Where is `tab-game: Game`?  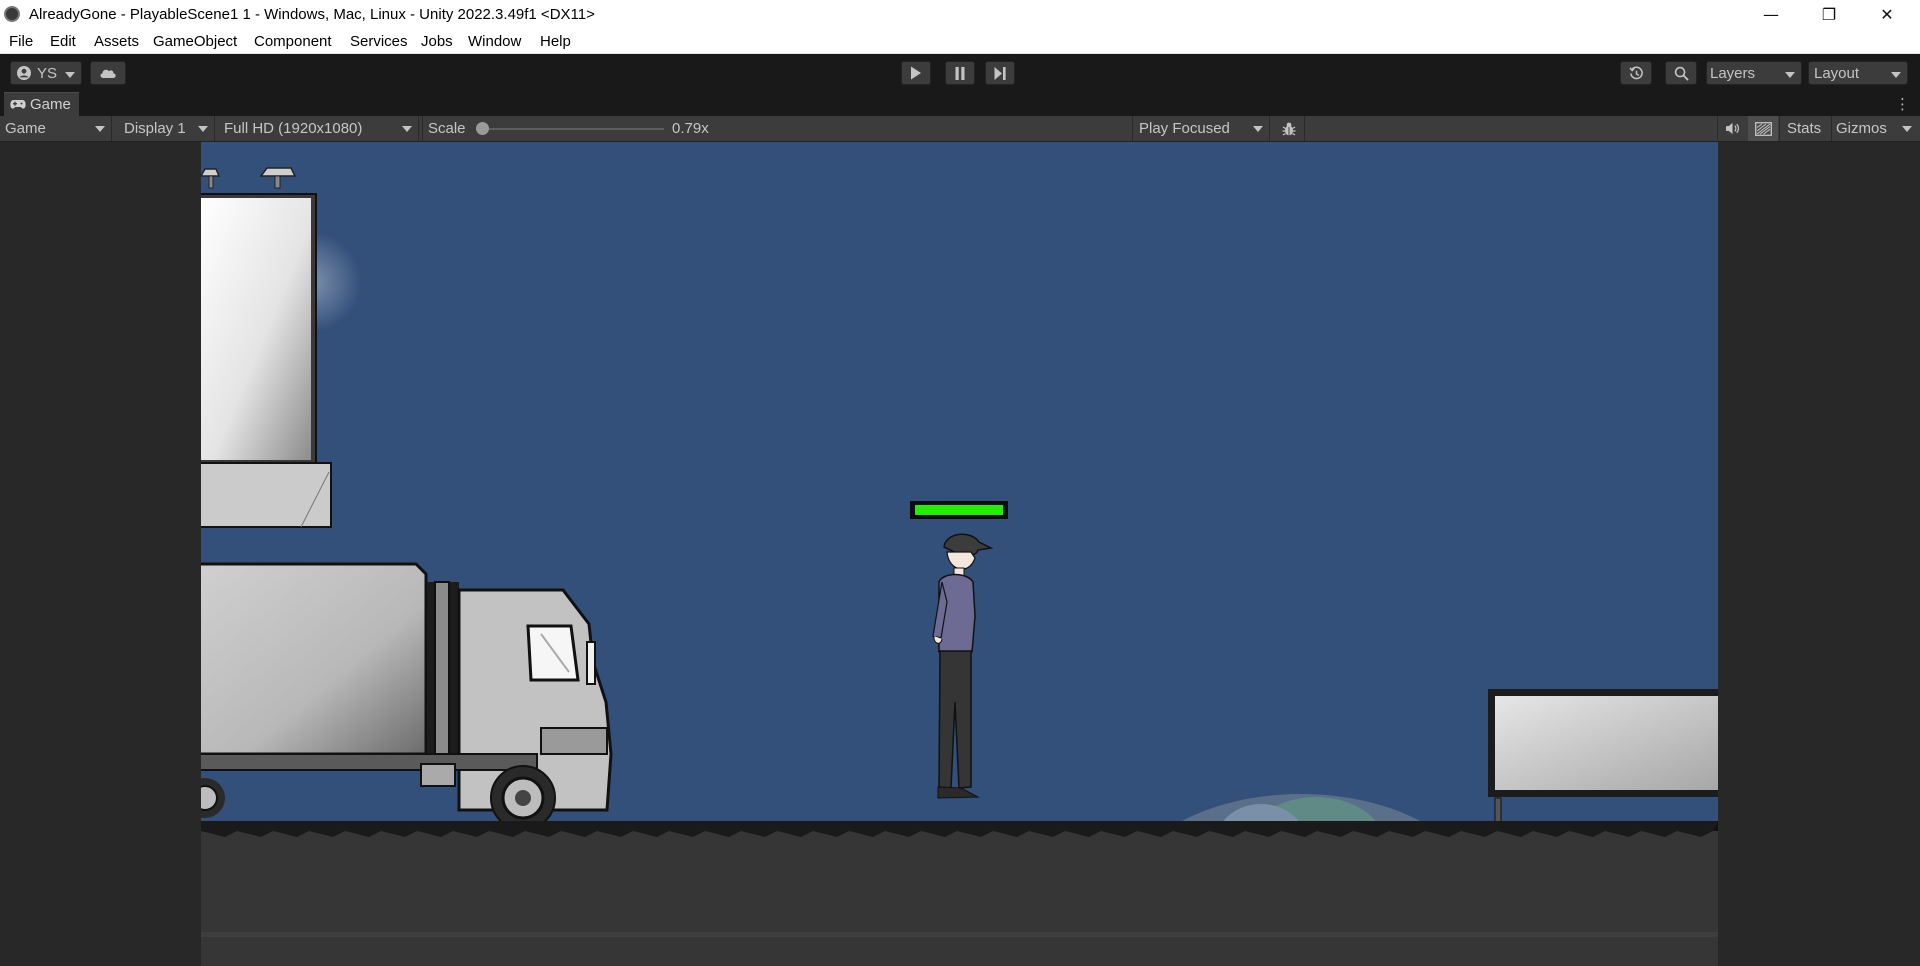 tab-game: Game is located at coordinates (41, 104).